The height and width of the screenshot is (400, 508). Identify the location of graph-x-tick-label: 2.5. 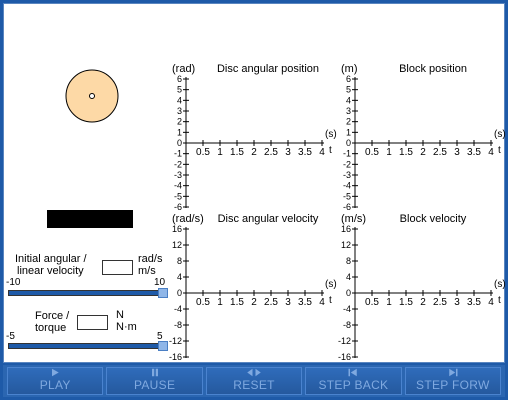
(440, 302).